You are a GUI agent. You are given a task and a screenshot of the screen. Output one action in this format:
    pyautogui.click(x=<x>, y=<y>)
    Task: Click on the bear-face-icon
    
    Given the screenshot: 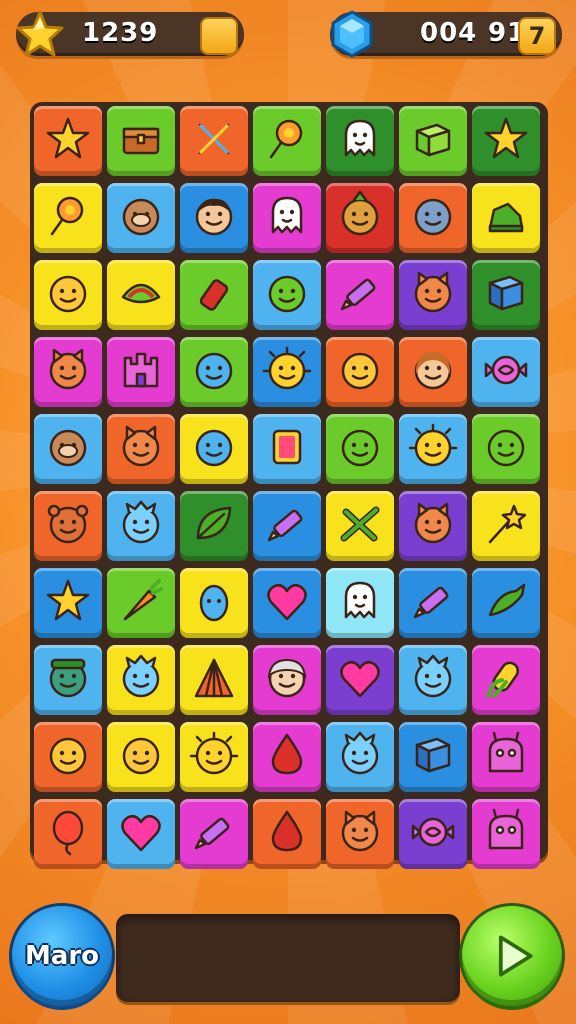 What is the action you would take?
    pyautogui.click(x=68, y=526)
    